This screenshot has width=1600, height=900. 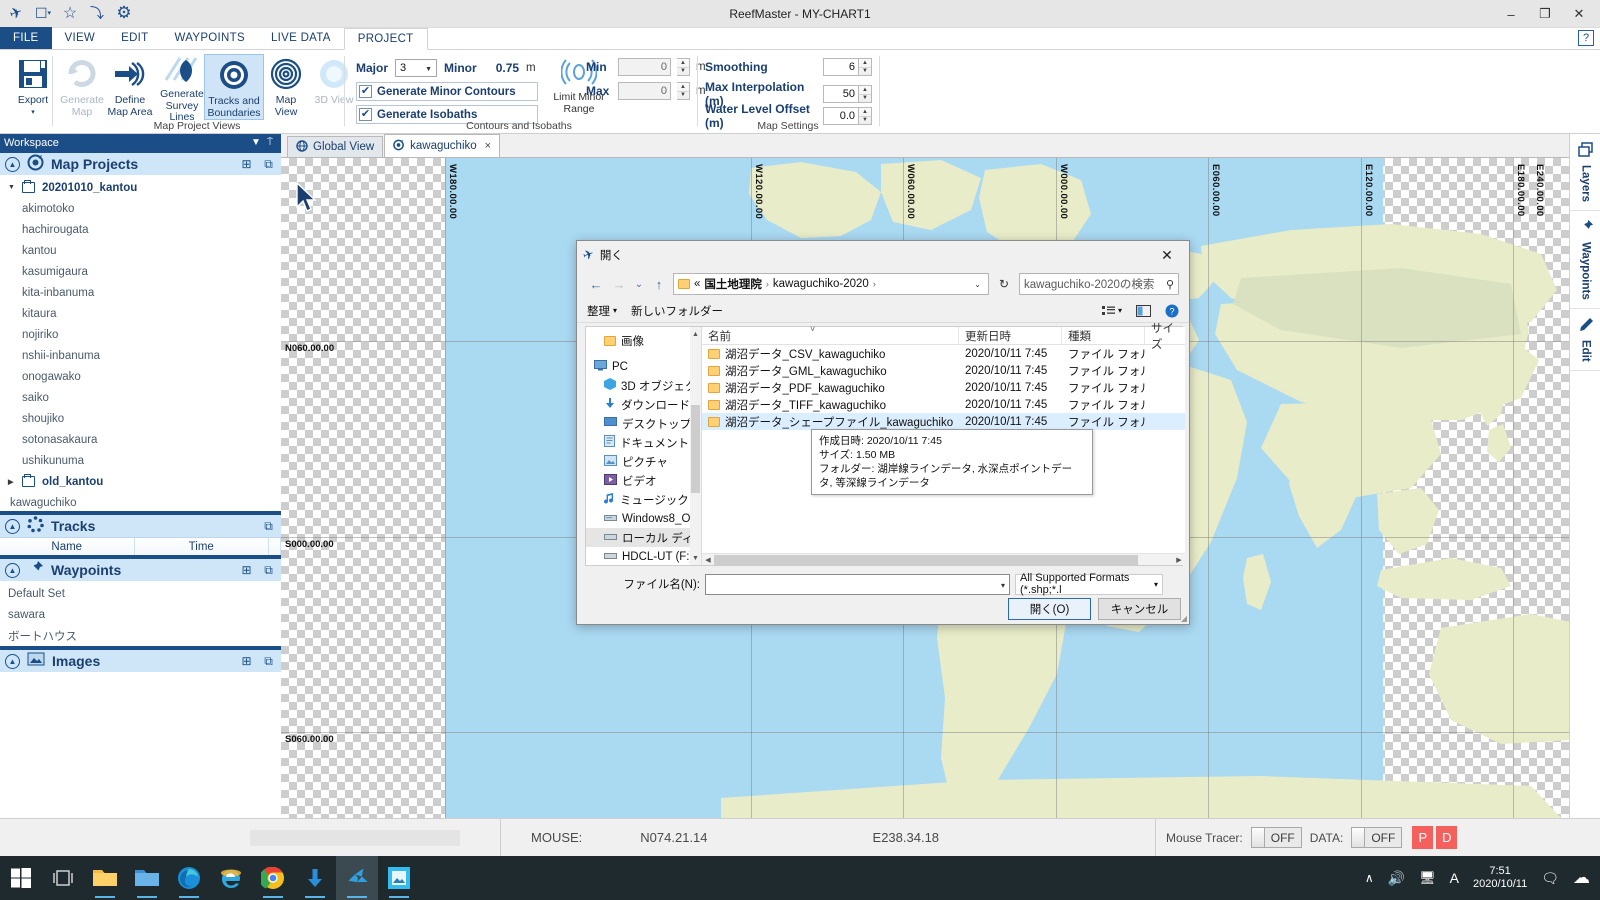 What do you see at coordinates (140, 397) in the screenshot?
I see `tree-item-saiko: saiko` at bounding box center [140, 397].